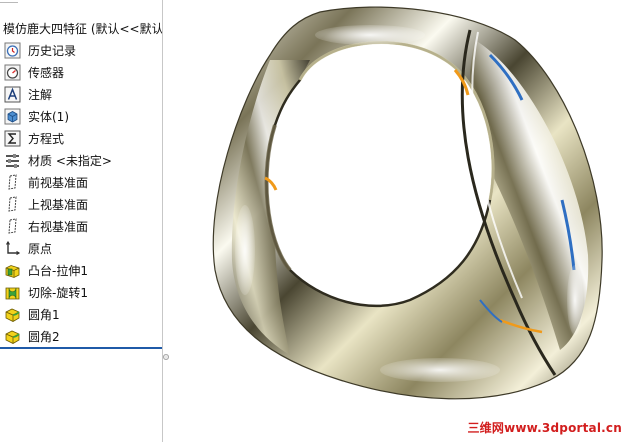  What do you see at coordinates (46, 73) in the screenshot?
I see `tree-item-label: 传感器` at bounding box center [46, 73].